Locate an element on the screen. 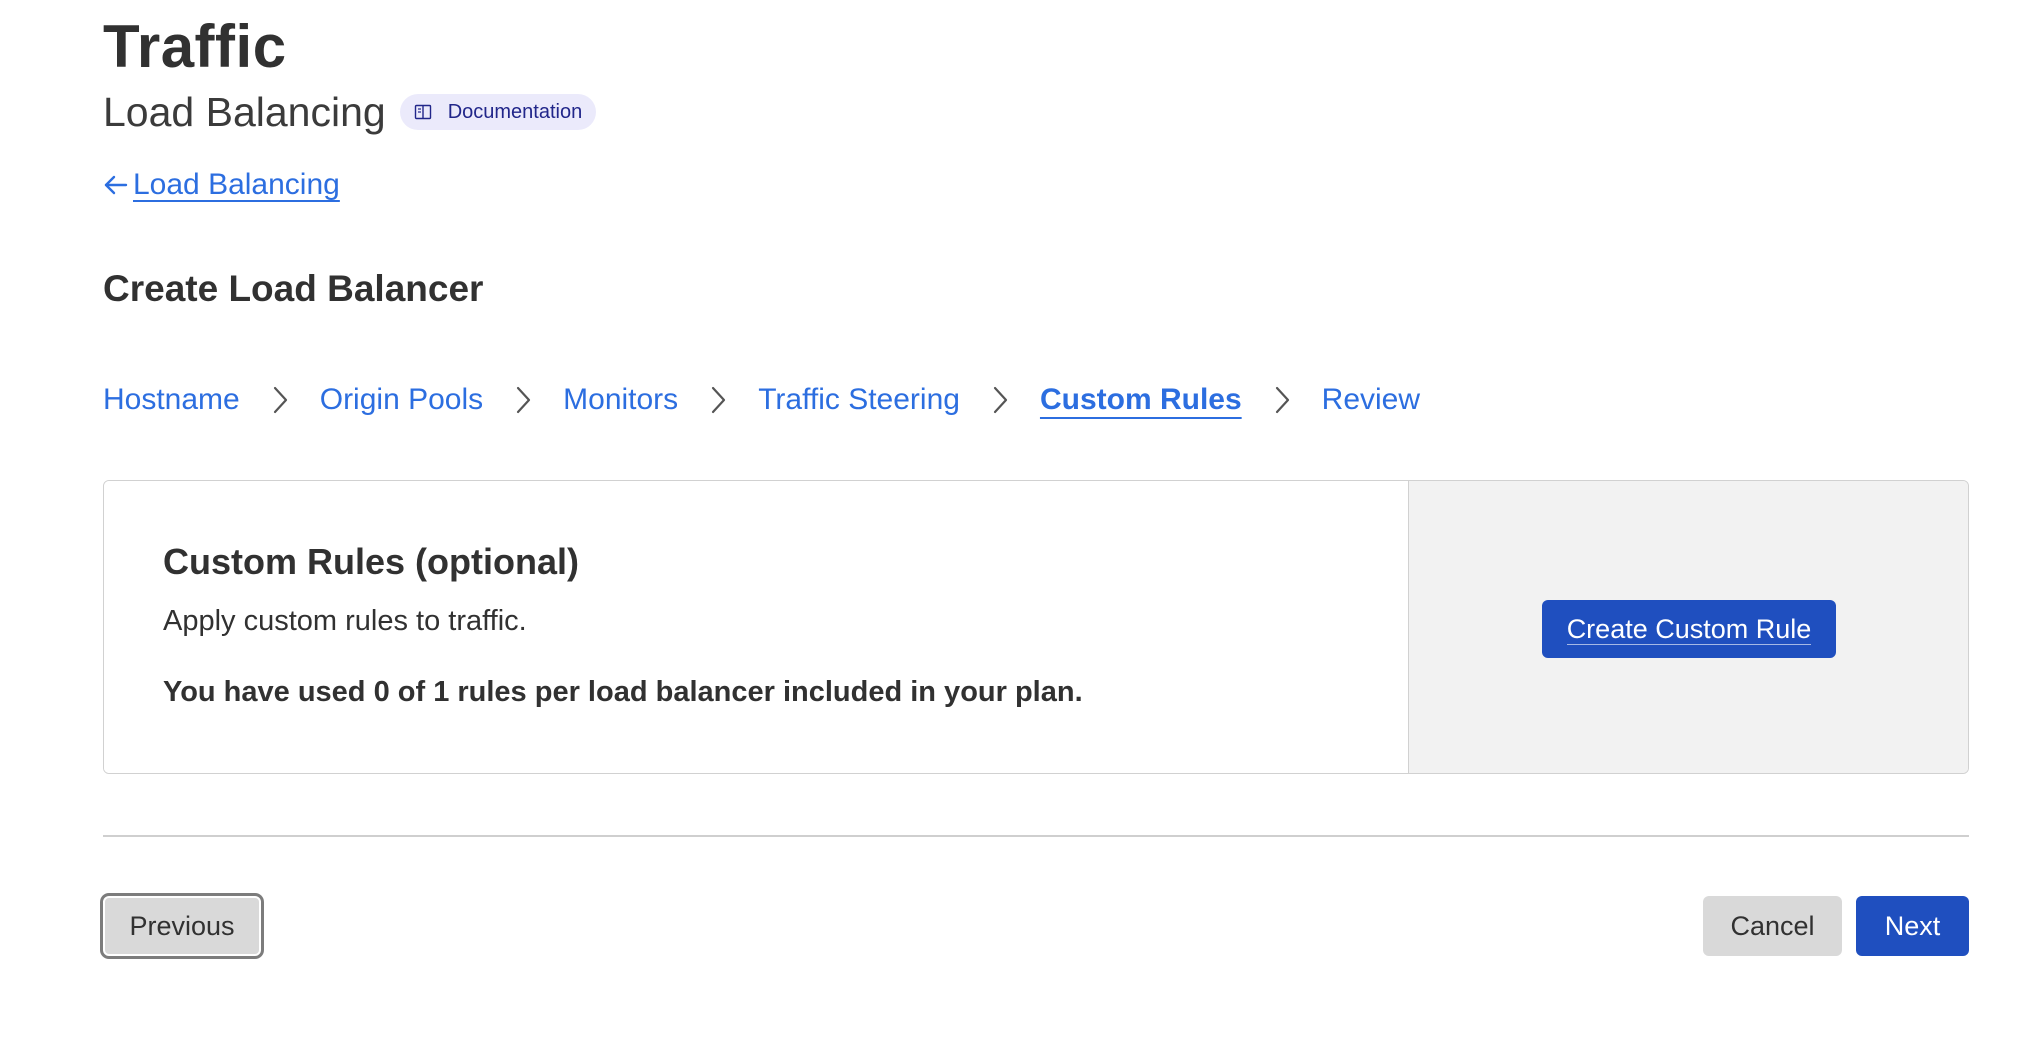 This screenshot has height=1042, width=2038. page-title: Traffic is located at coordinates (195, 46).